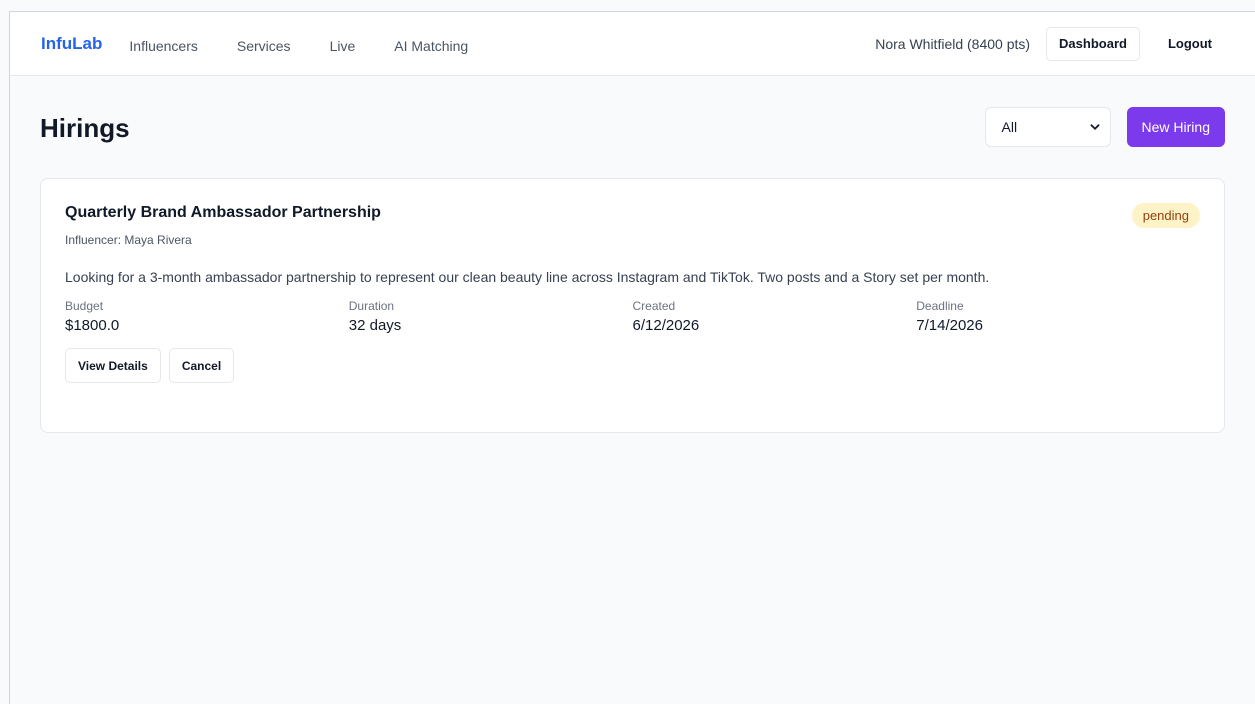  What do you see at coordinates (128, 240) in the screenshot?
I see `hiring-influencer: Influencer: Maya Rivera` at bounding box center [128, 240].